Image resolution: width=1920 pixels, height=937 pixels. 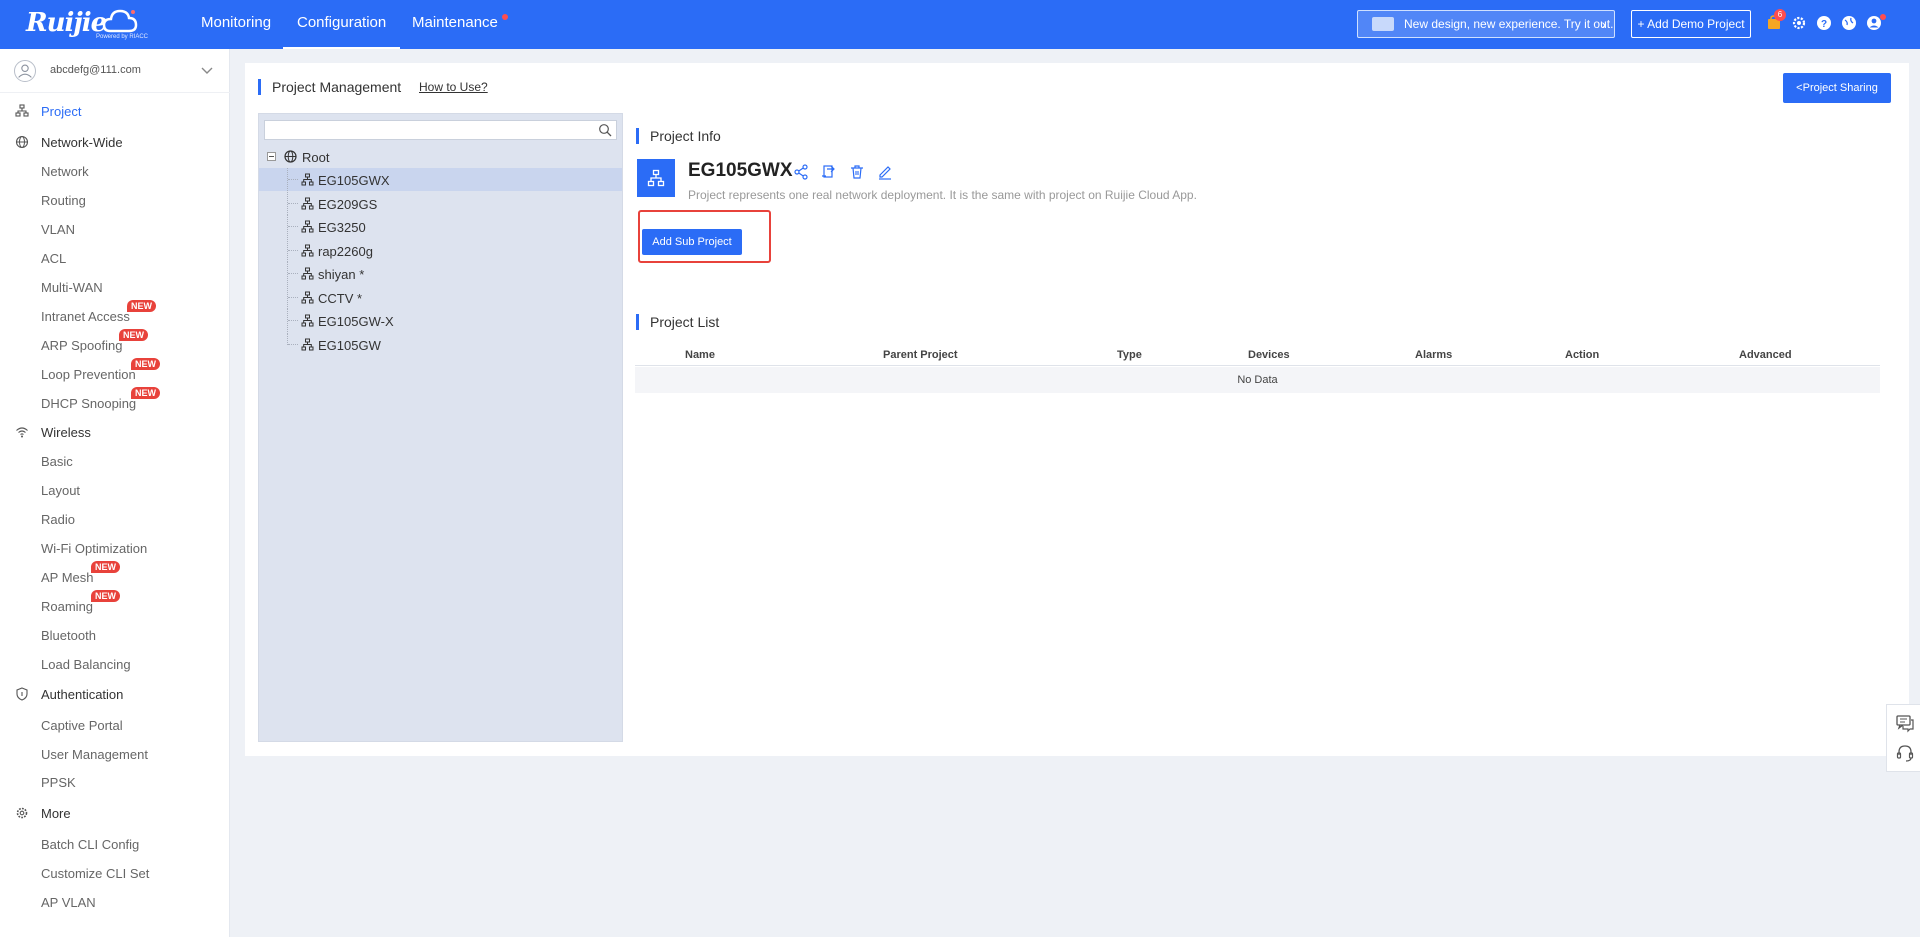 I want to click on sidebar-item-network-wide: Network-Wide, so click(x=114, y=142).